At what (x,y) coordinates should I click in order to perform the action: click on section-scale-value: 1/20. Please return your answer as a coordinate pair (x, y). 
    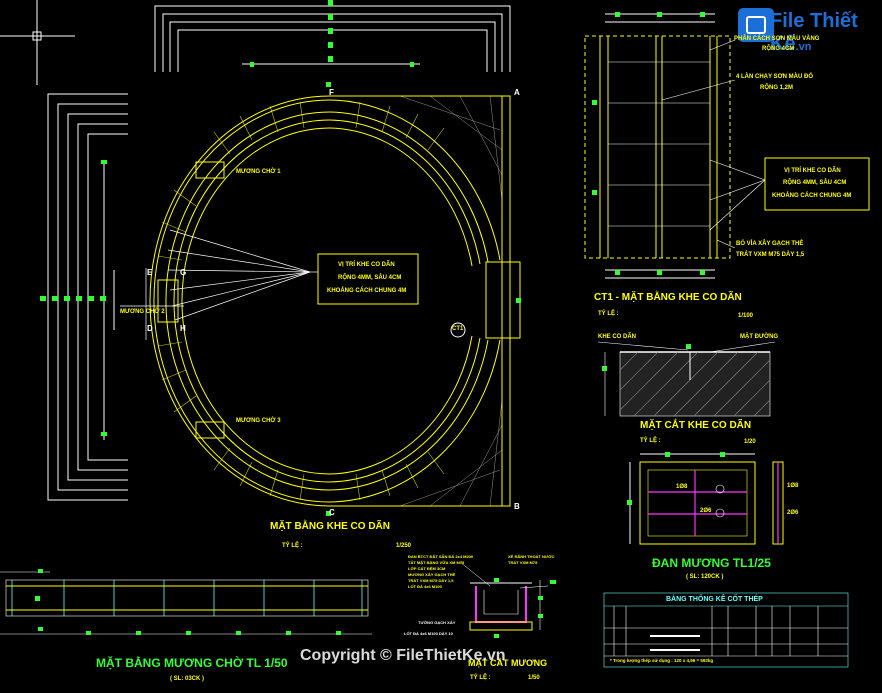
    Looking at the image, I should click on (750, 442).